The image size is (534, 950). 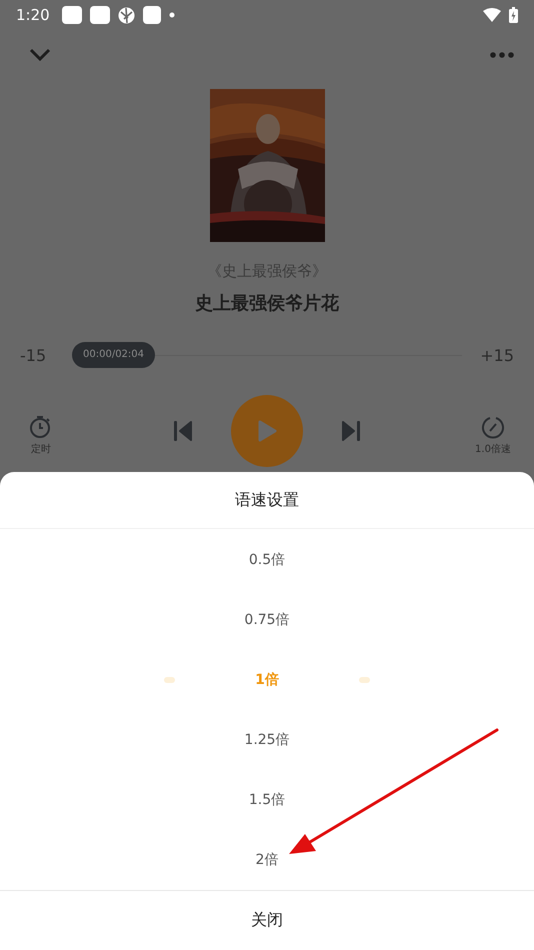 I want to click on more-icon, so click(x=502, y=55).